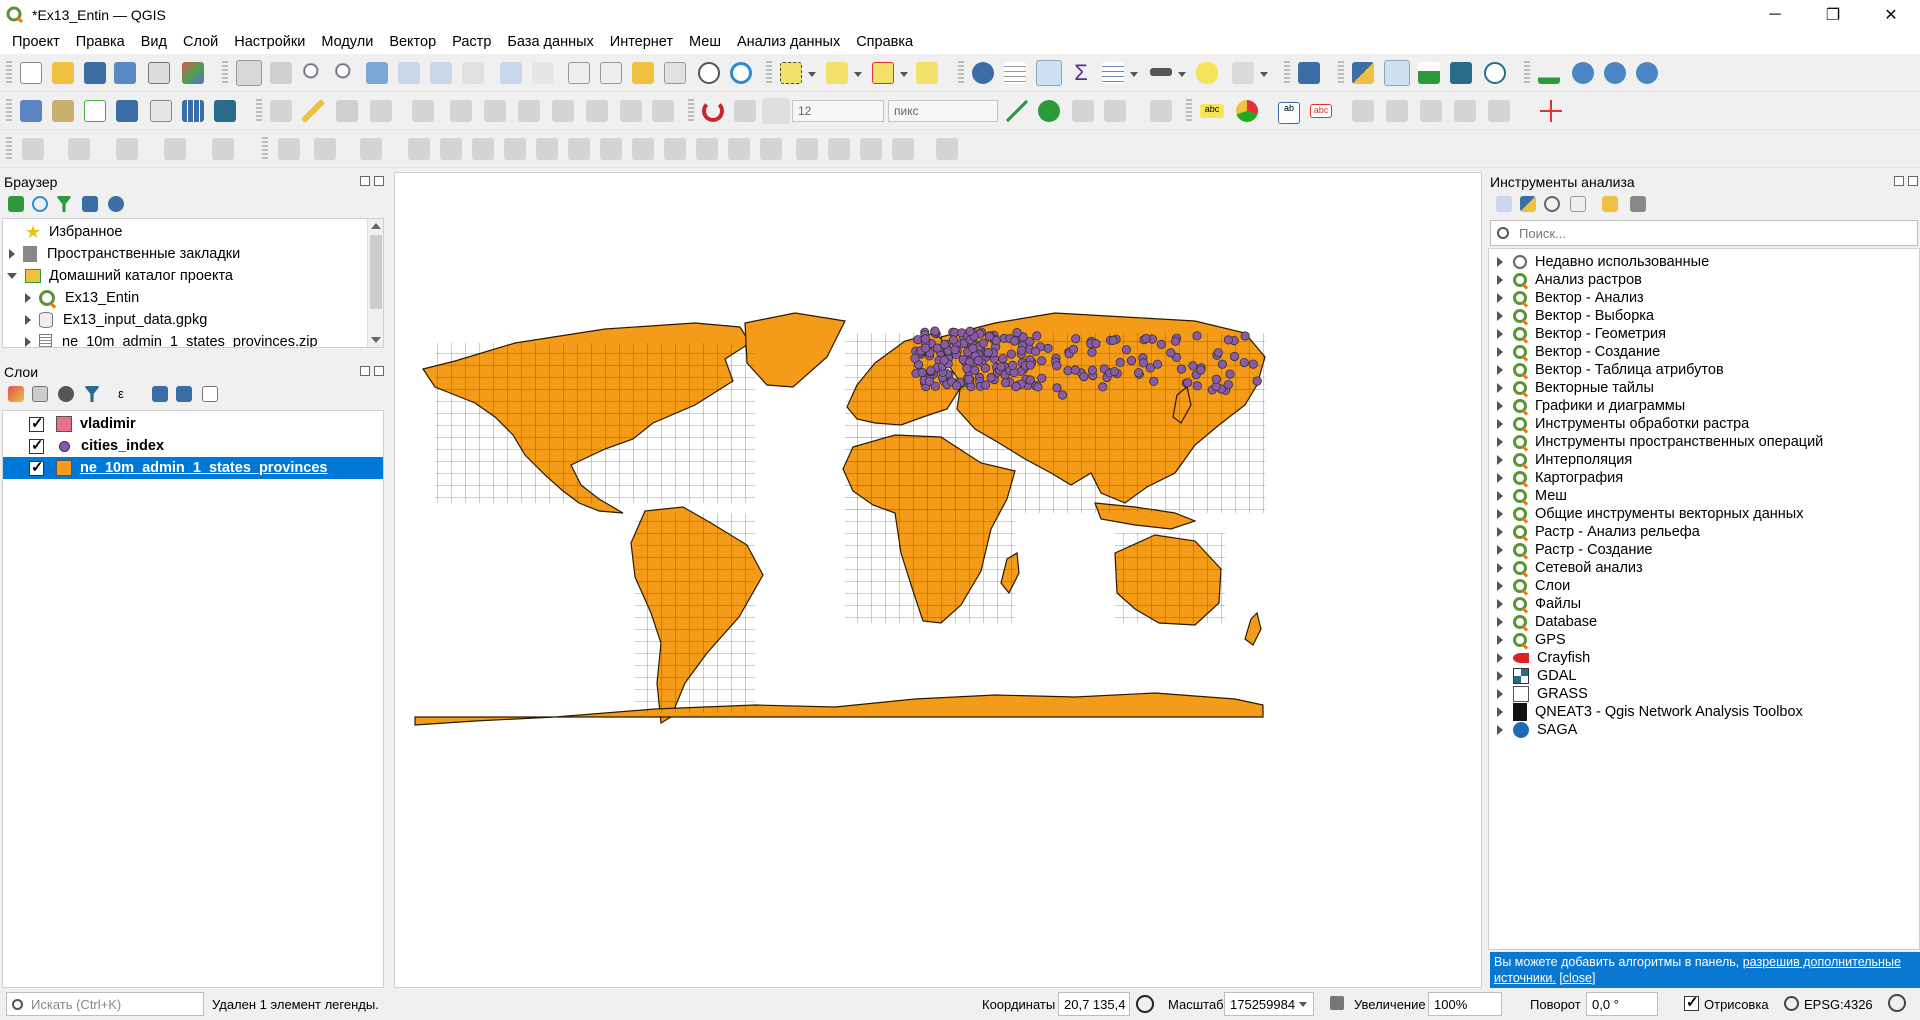 This screenshot has height=1020, width=1920. Describe the element at coordinates (1161, 72) in the screenshot. I see `measure-line-icon` at that location.